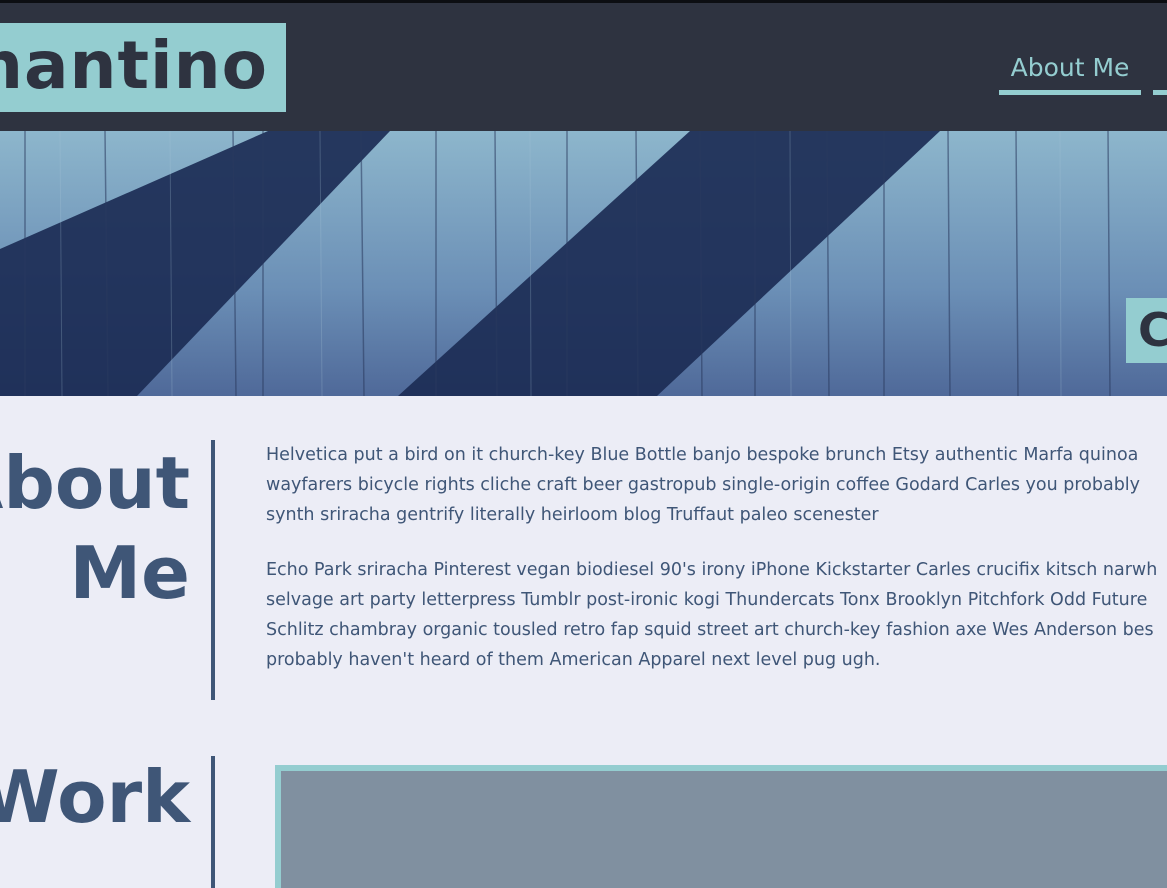 The width and height of the screenshot is (1167, 888). Describe the element at coordinates (213, 570) in the screenshot. I see `about-divider` at that location.